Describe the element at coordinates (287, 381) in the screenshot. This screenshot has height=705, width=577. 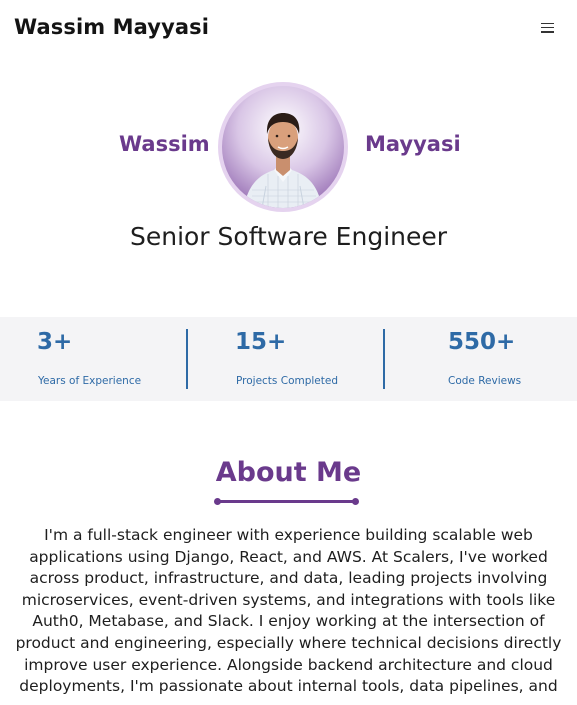
I see `stat-label: Projects Completed` at that location.